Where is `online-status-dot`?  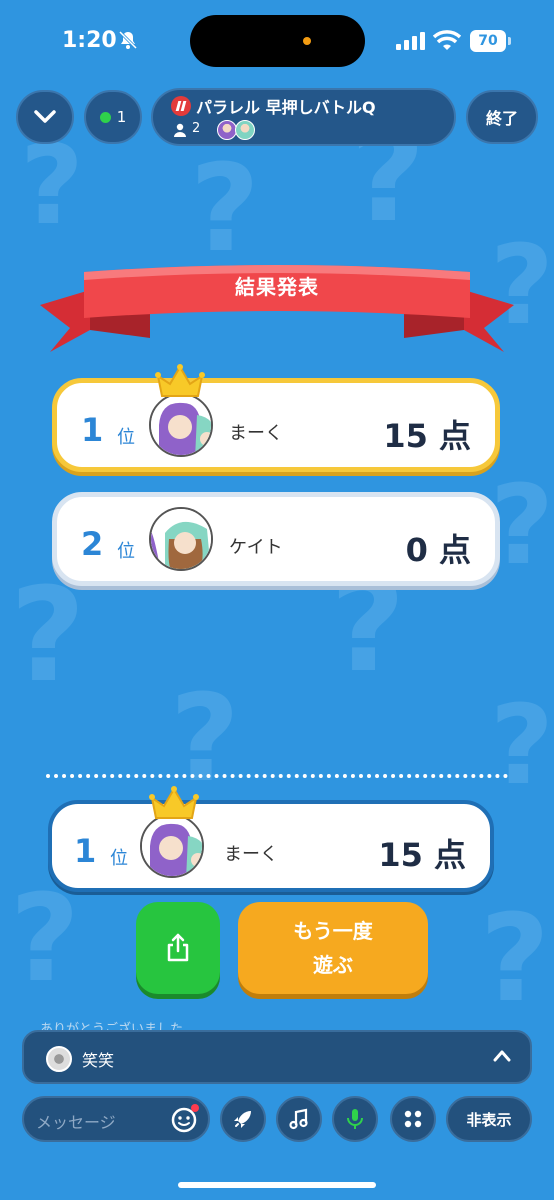 online-status-dot is located at coordinates (105, 117).